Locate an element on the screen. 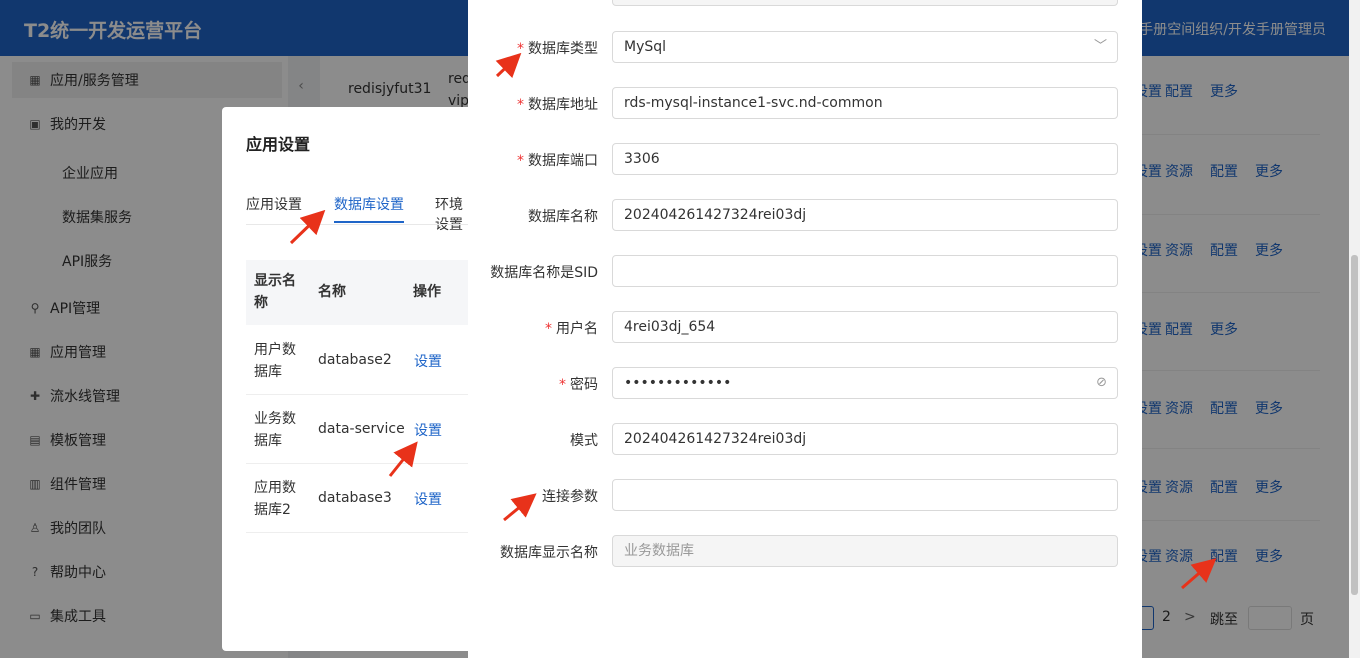 The height and width of the screenshot is (658, 1360). db-port-input: 3306 is located at coordinates (865, 159).